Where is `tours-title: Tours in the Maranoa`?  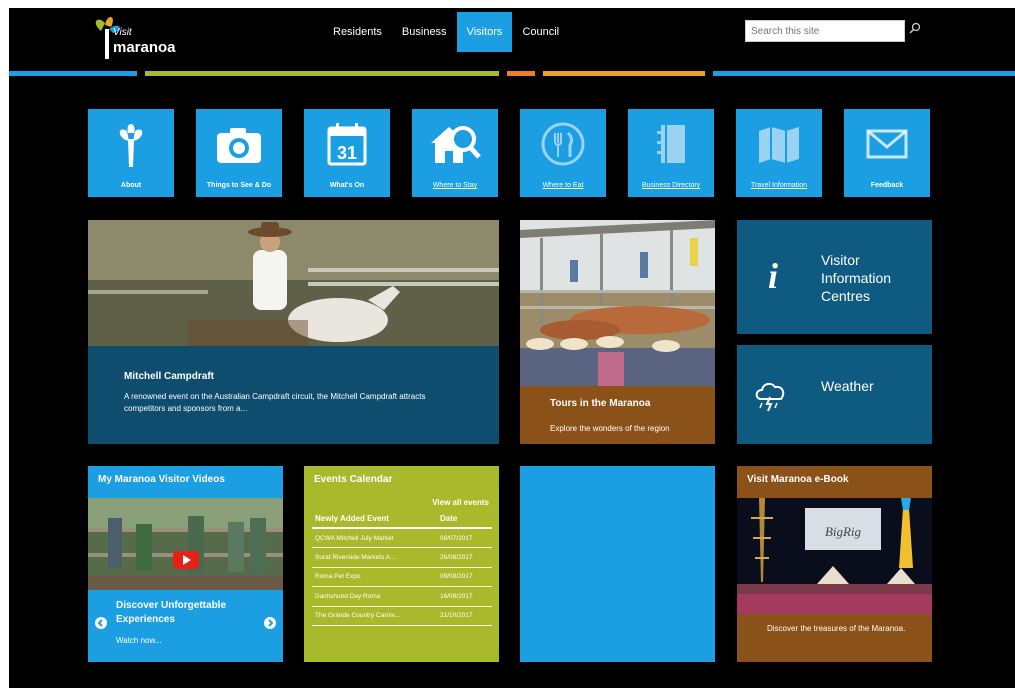 tours-title: Tours in the Maranoa is located at coordinates (600, 403).